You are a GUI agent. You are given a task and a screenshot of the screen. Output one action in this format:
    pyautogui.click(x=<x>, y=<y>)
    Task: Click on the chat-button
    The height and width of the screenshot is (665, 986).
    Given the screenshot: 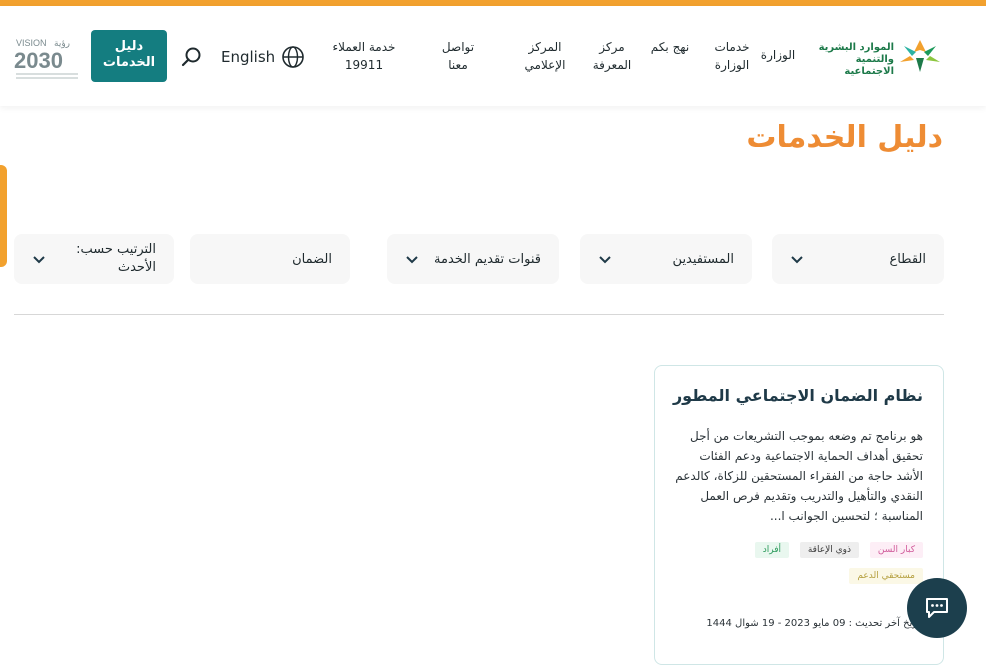 What is the action you would take?
    pyautogui.click(x=937, y=608)
    